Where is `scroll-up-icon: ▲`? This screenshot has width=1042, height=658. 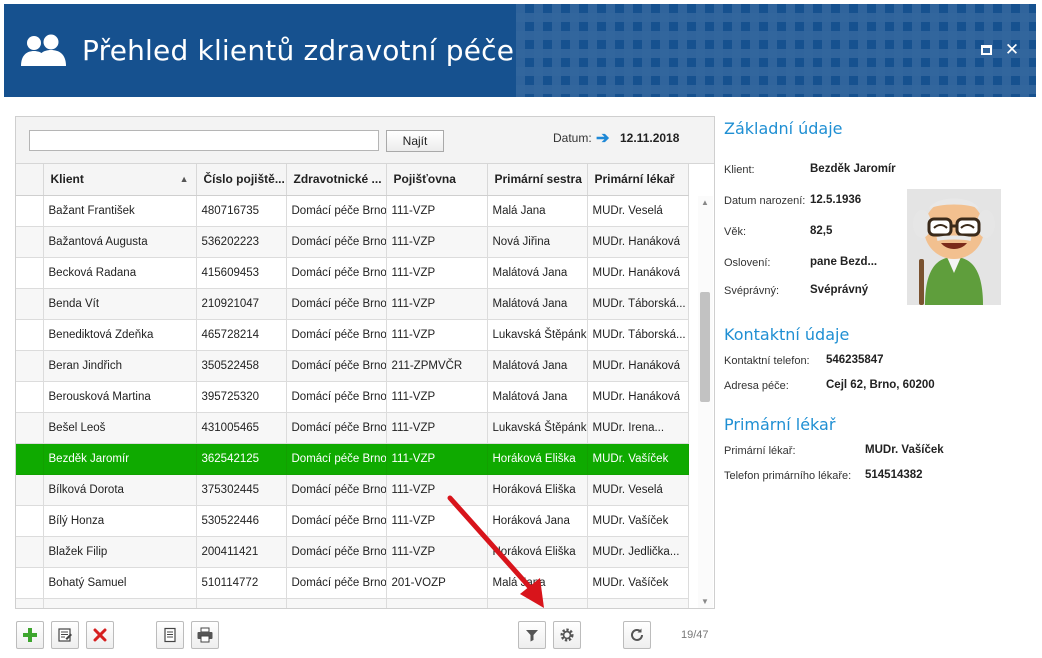
scroll-up-icon: ▲ is located at coordinates (705, 202).